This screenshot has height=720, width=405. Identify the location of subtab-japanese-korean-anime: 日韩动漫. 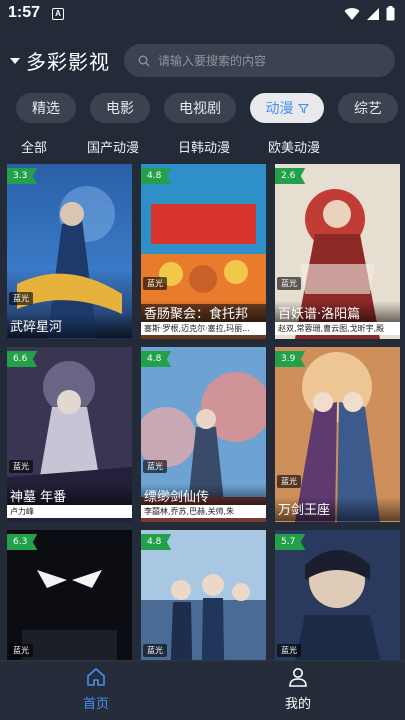
(204, 146).